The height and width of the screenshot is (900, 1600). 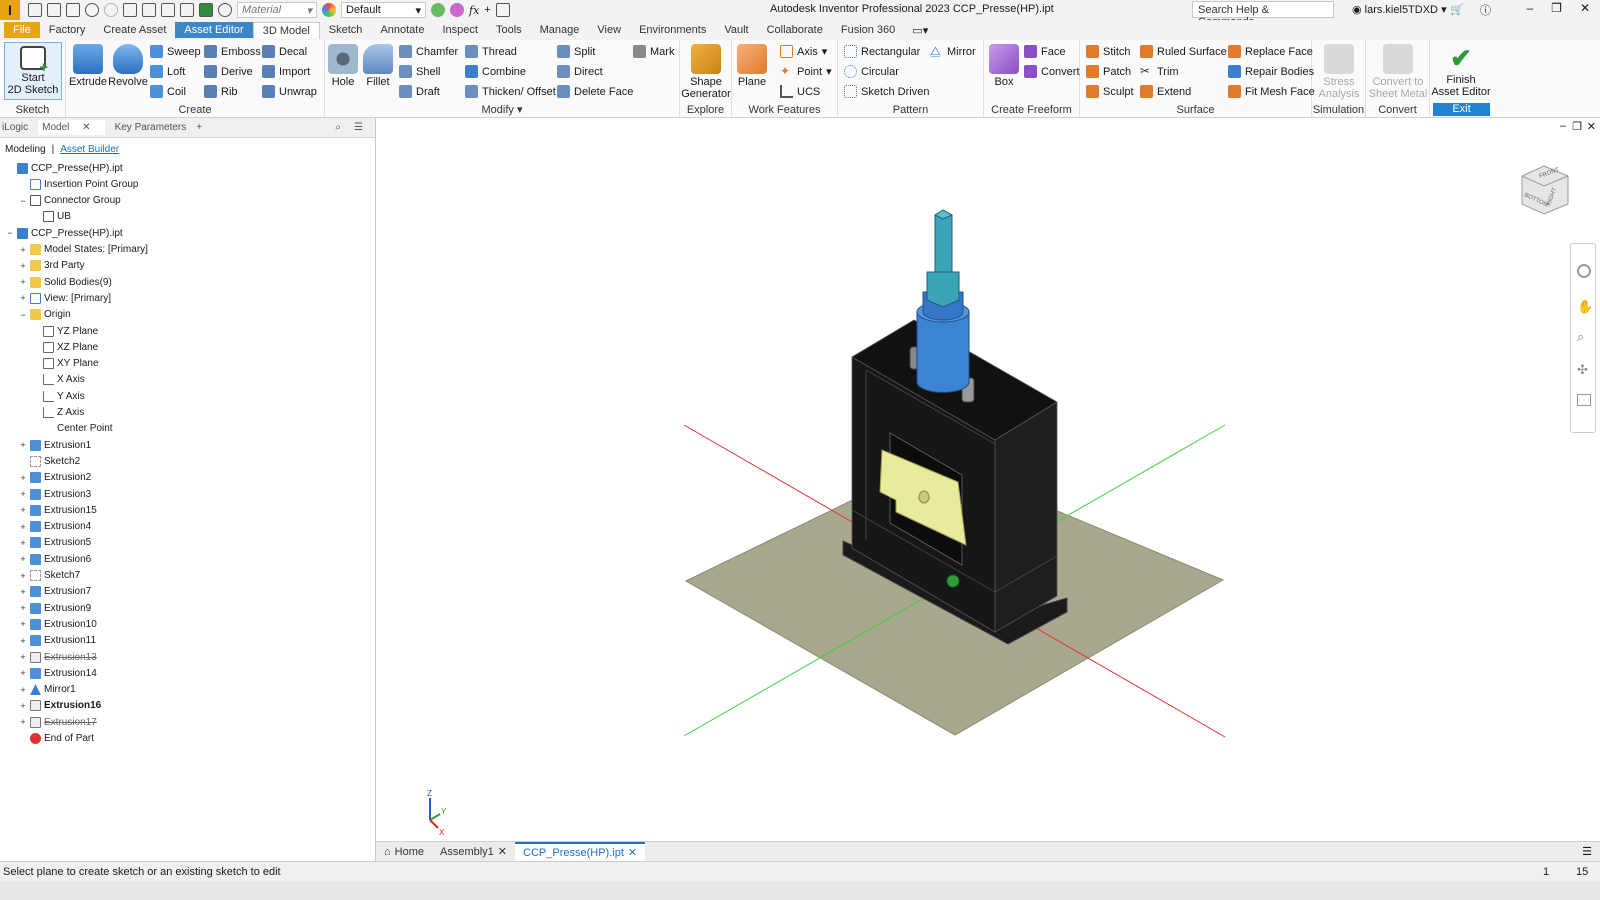 What do you see at coordinates (73, 10) in the screenshot?
I see `save-icon` at bounding box center [73, 10].